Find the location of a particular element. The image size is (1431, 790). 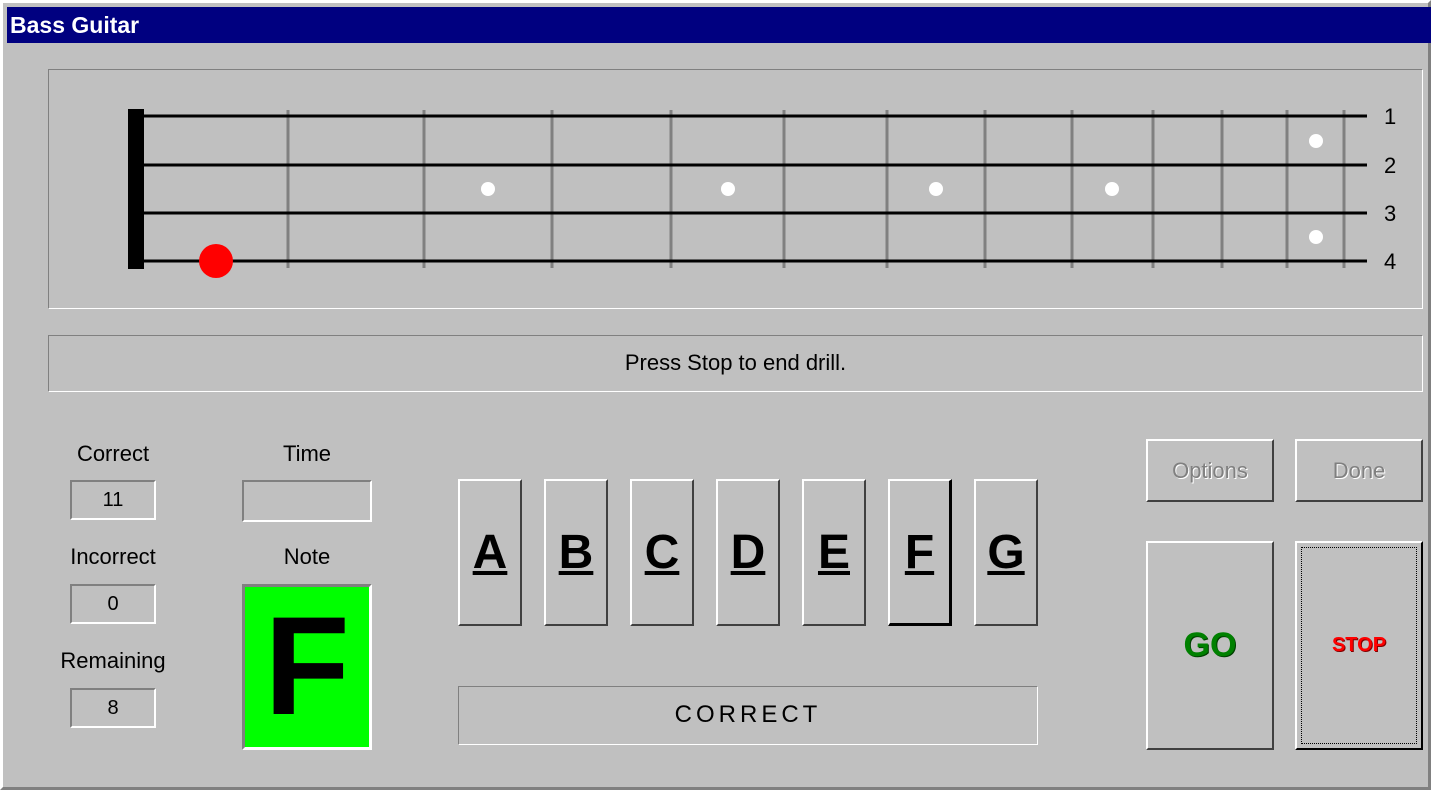

incorrect-label: Incorrect is located at coordinates (113, 556).